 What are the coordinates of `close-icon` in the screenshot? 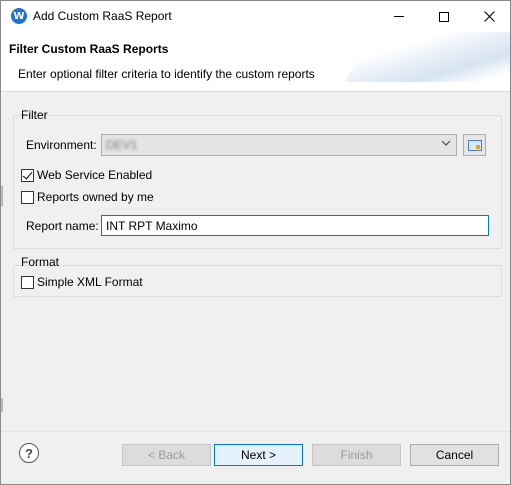 It's located at (489, 16).